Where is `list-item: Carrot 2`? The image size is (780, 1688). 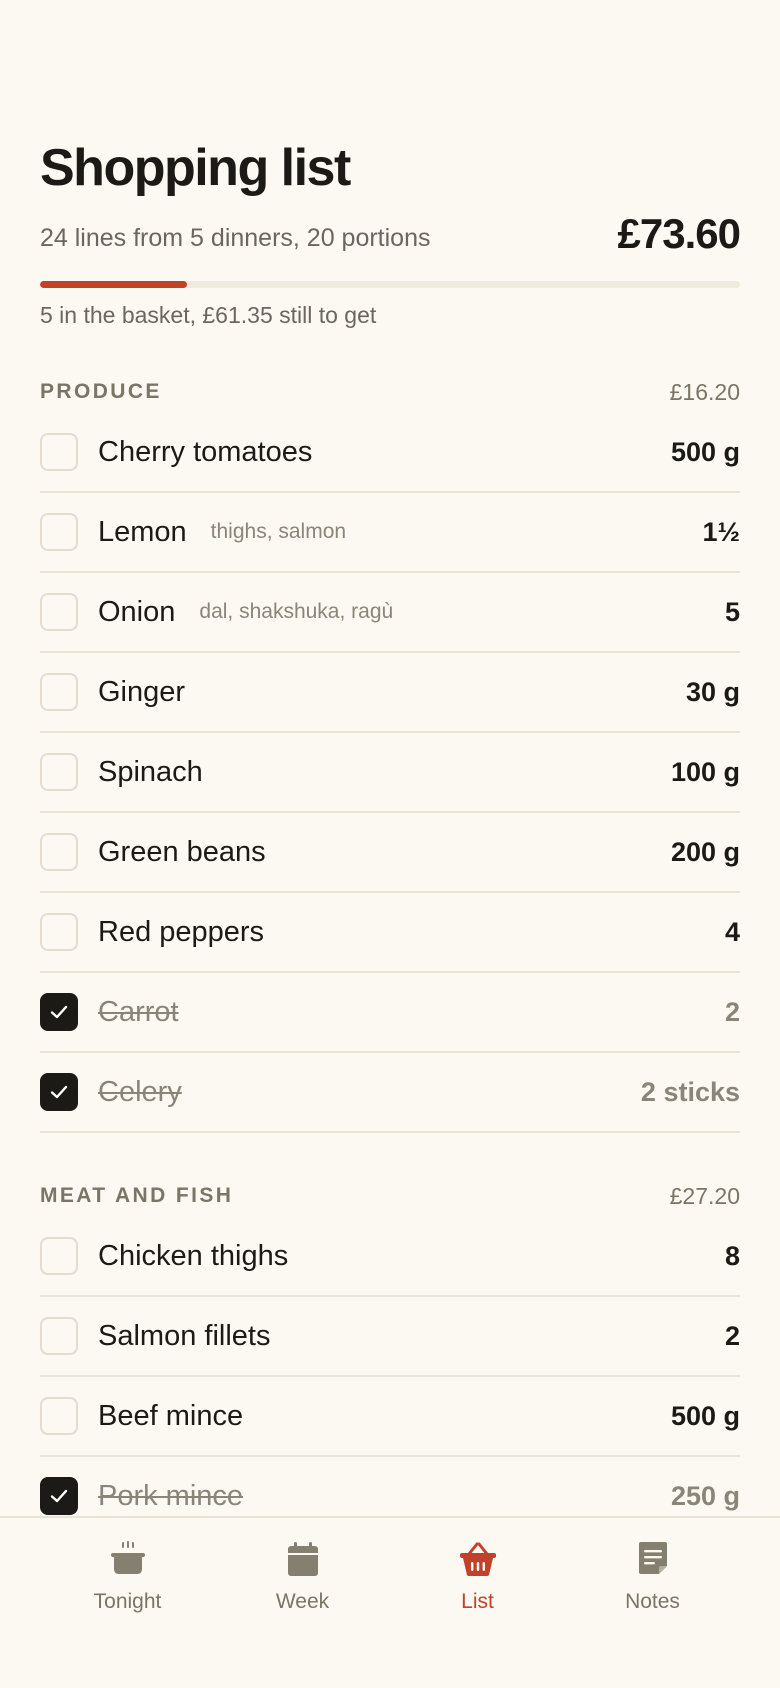 list-item: Carrot 2 is located at coordinates (390, 1013).